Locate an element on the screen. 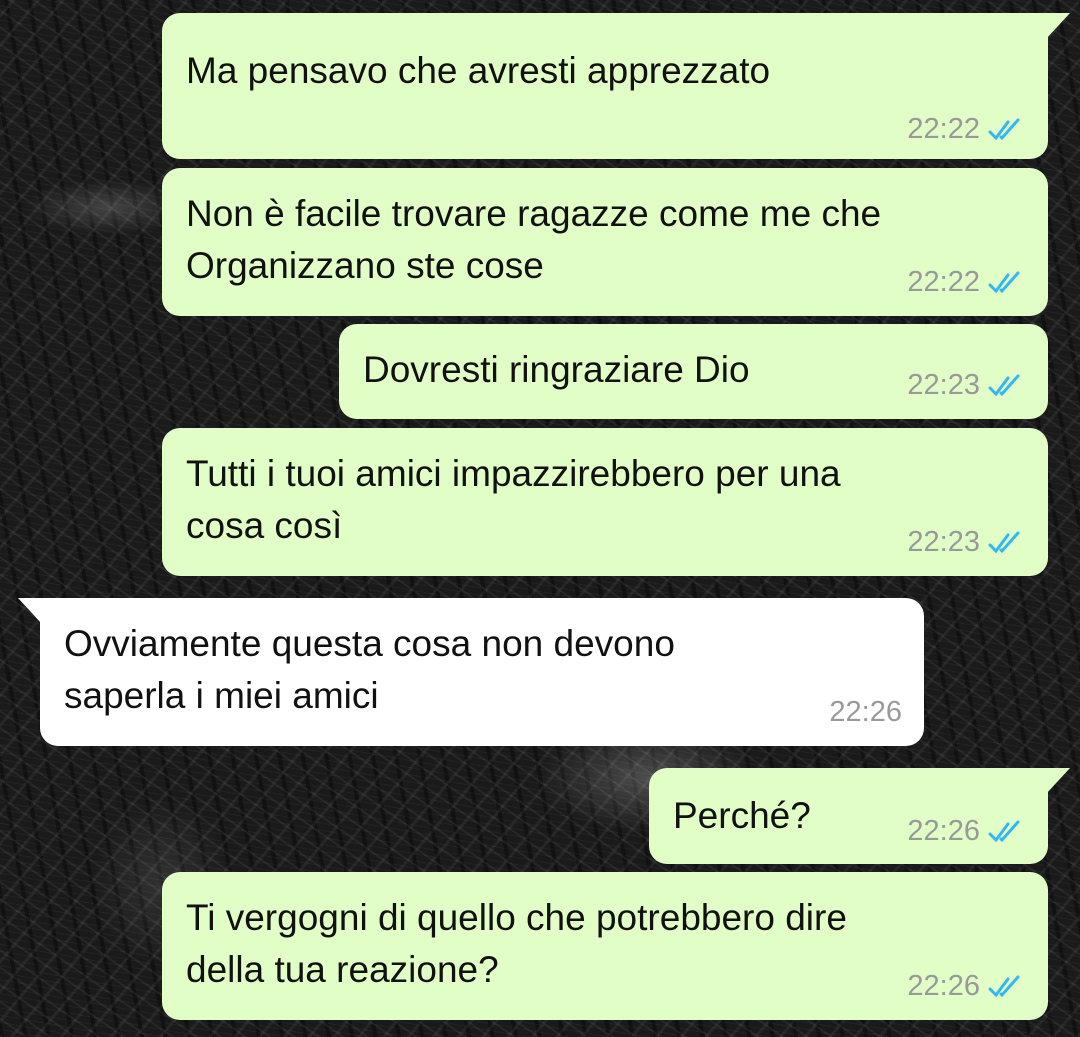  message-text: Dovresti ringraziare Dio is located at coordinates (556, 369).